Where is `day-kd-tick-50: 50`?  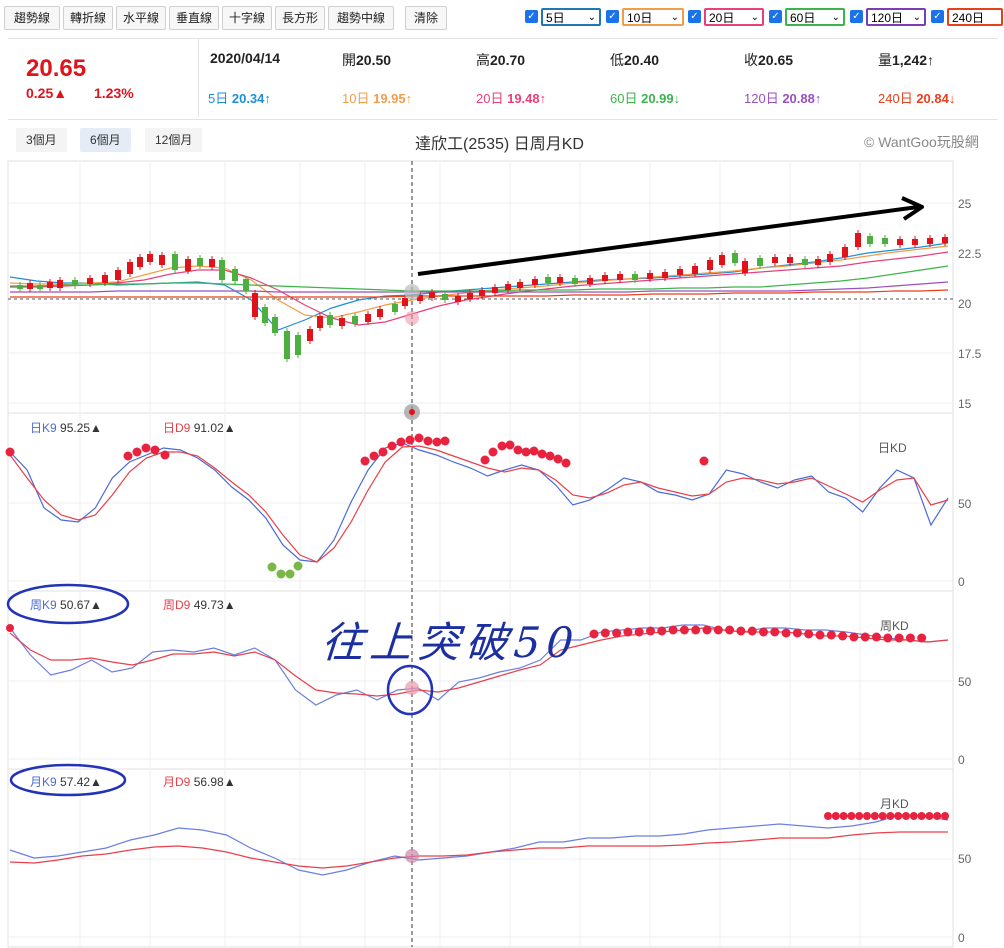
day-kd-tick-50: 50 is located at coordinates (965, 504).